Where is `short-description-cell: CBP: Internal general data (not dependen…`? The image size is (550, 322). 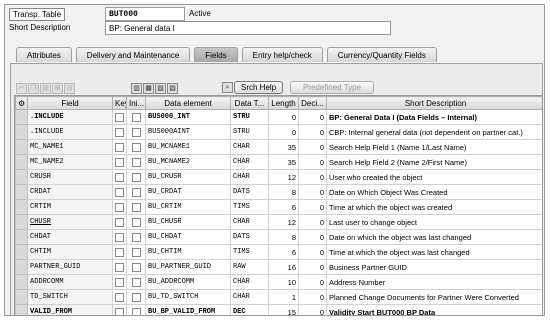 short-description-cell: CBP: Internal general data (not dependen… is located at coordinates (434, 132).